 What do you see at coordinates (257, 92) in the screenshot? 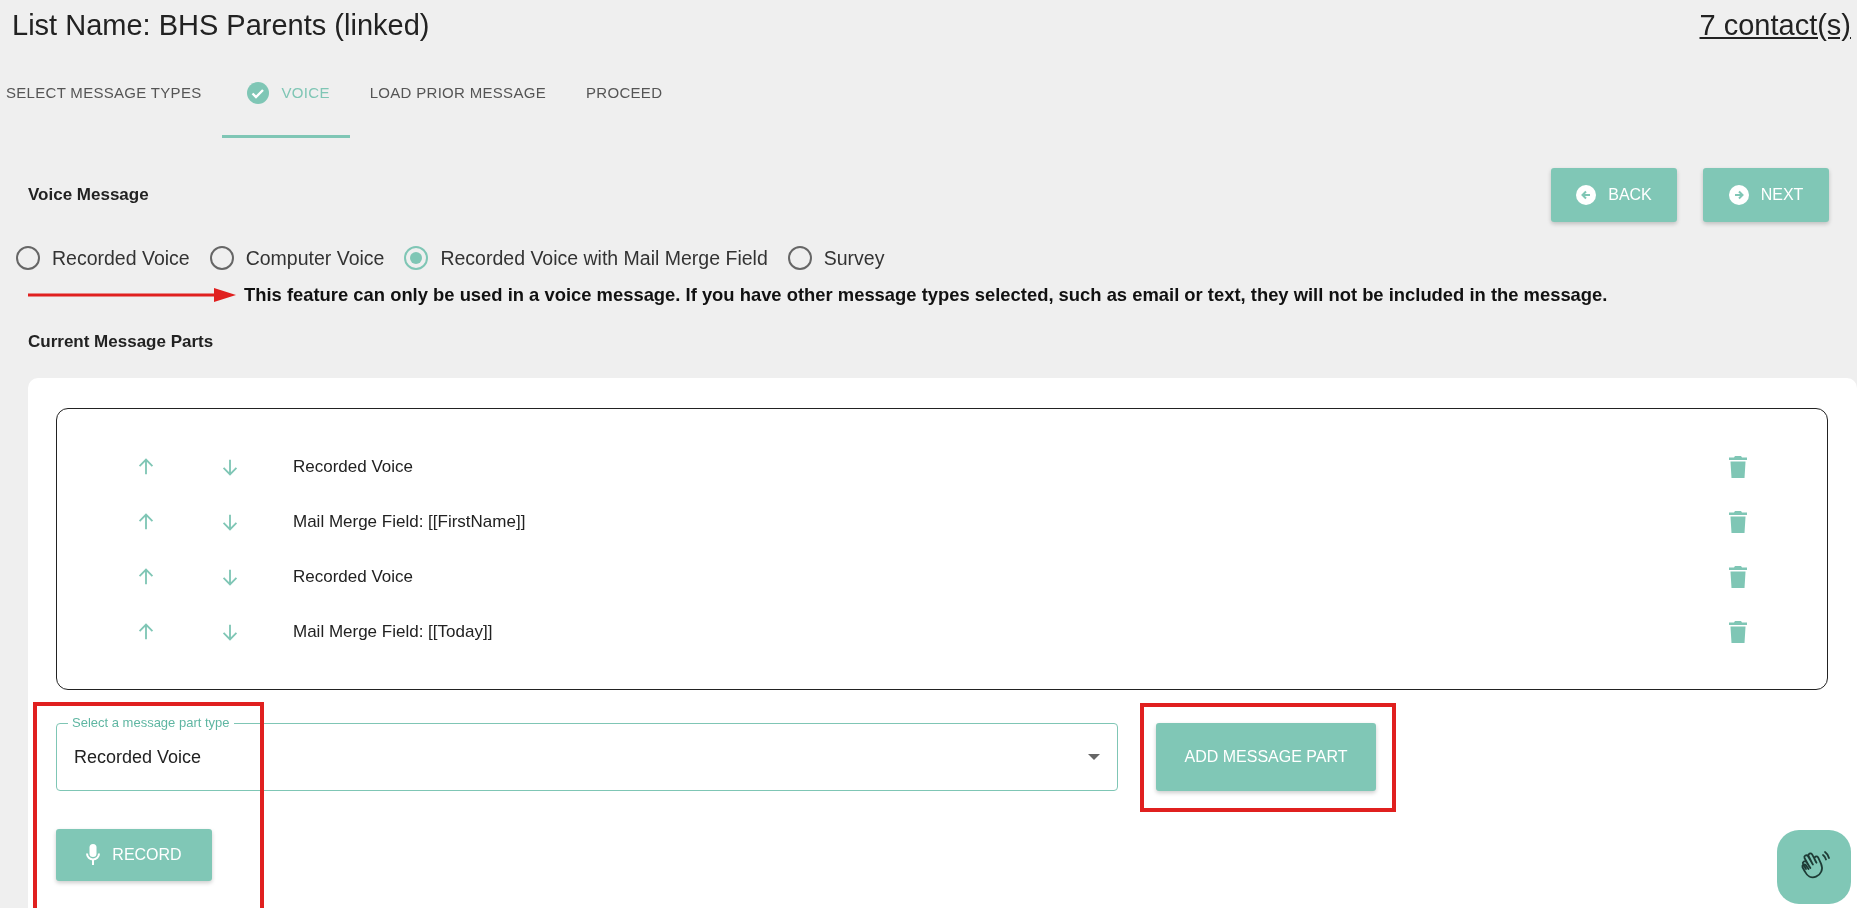
I see `check-circle-icon` at bounding box center [257, 92].